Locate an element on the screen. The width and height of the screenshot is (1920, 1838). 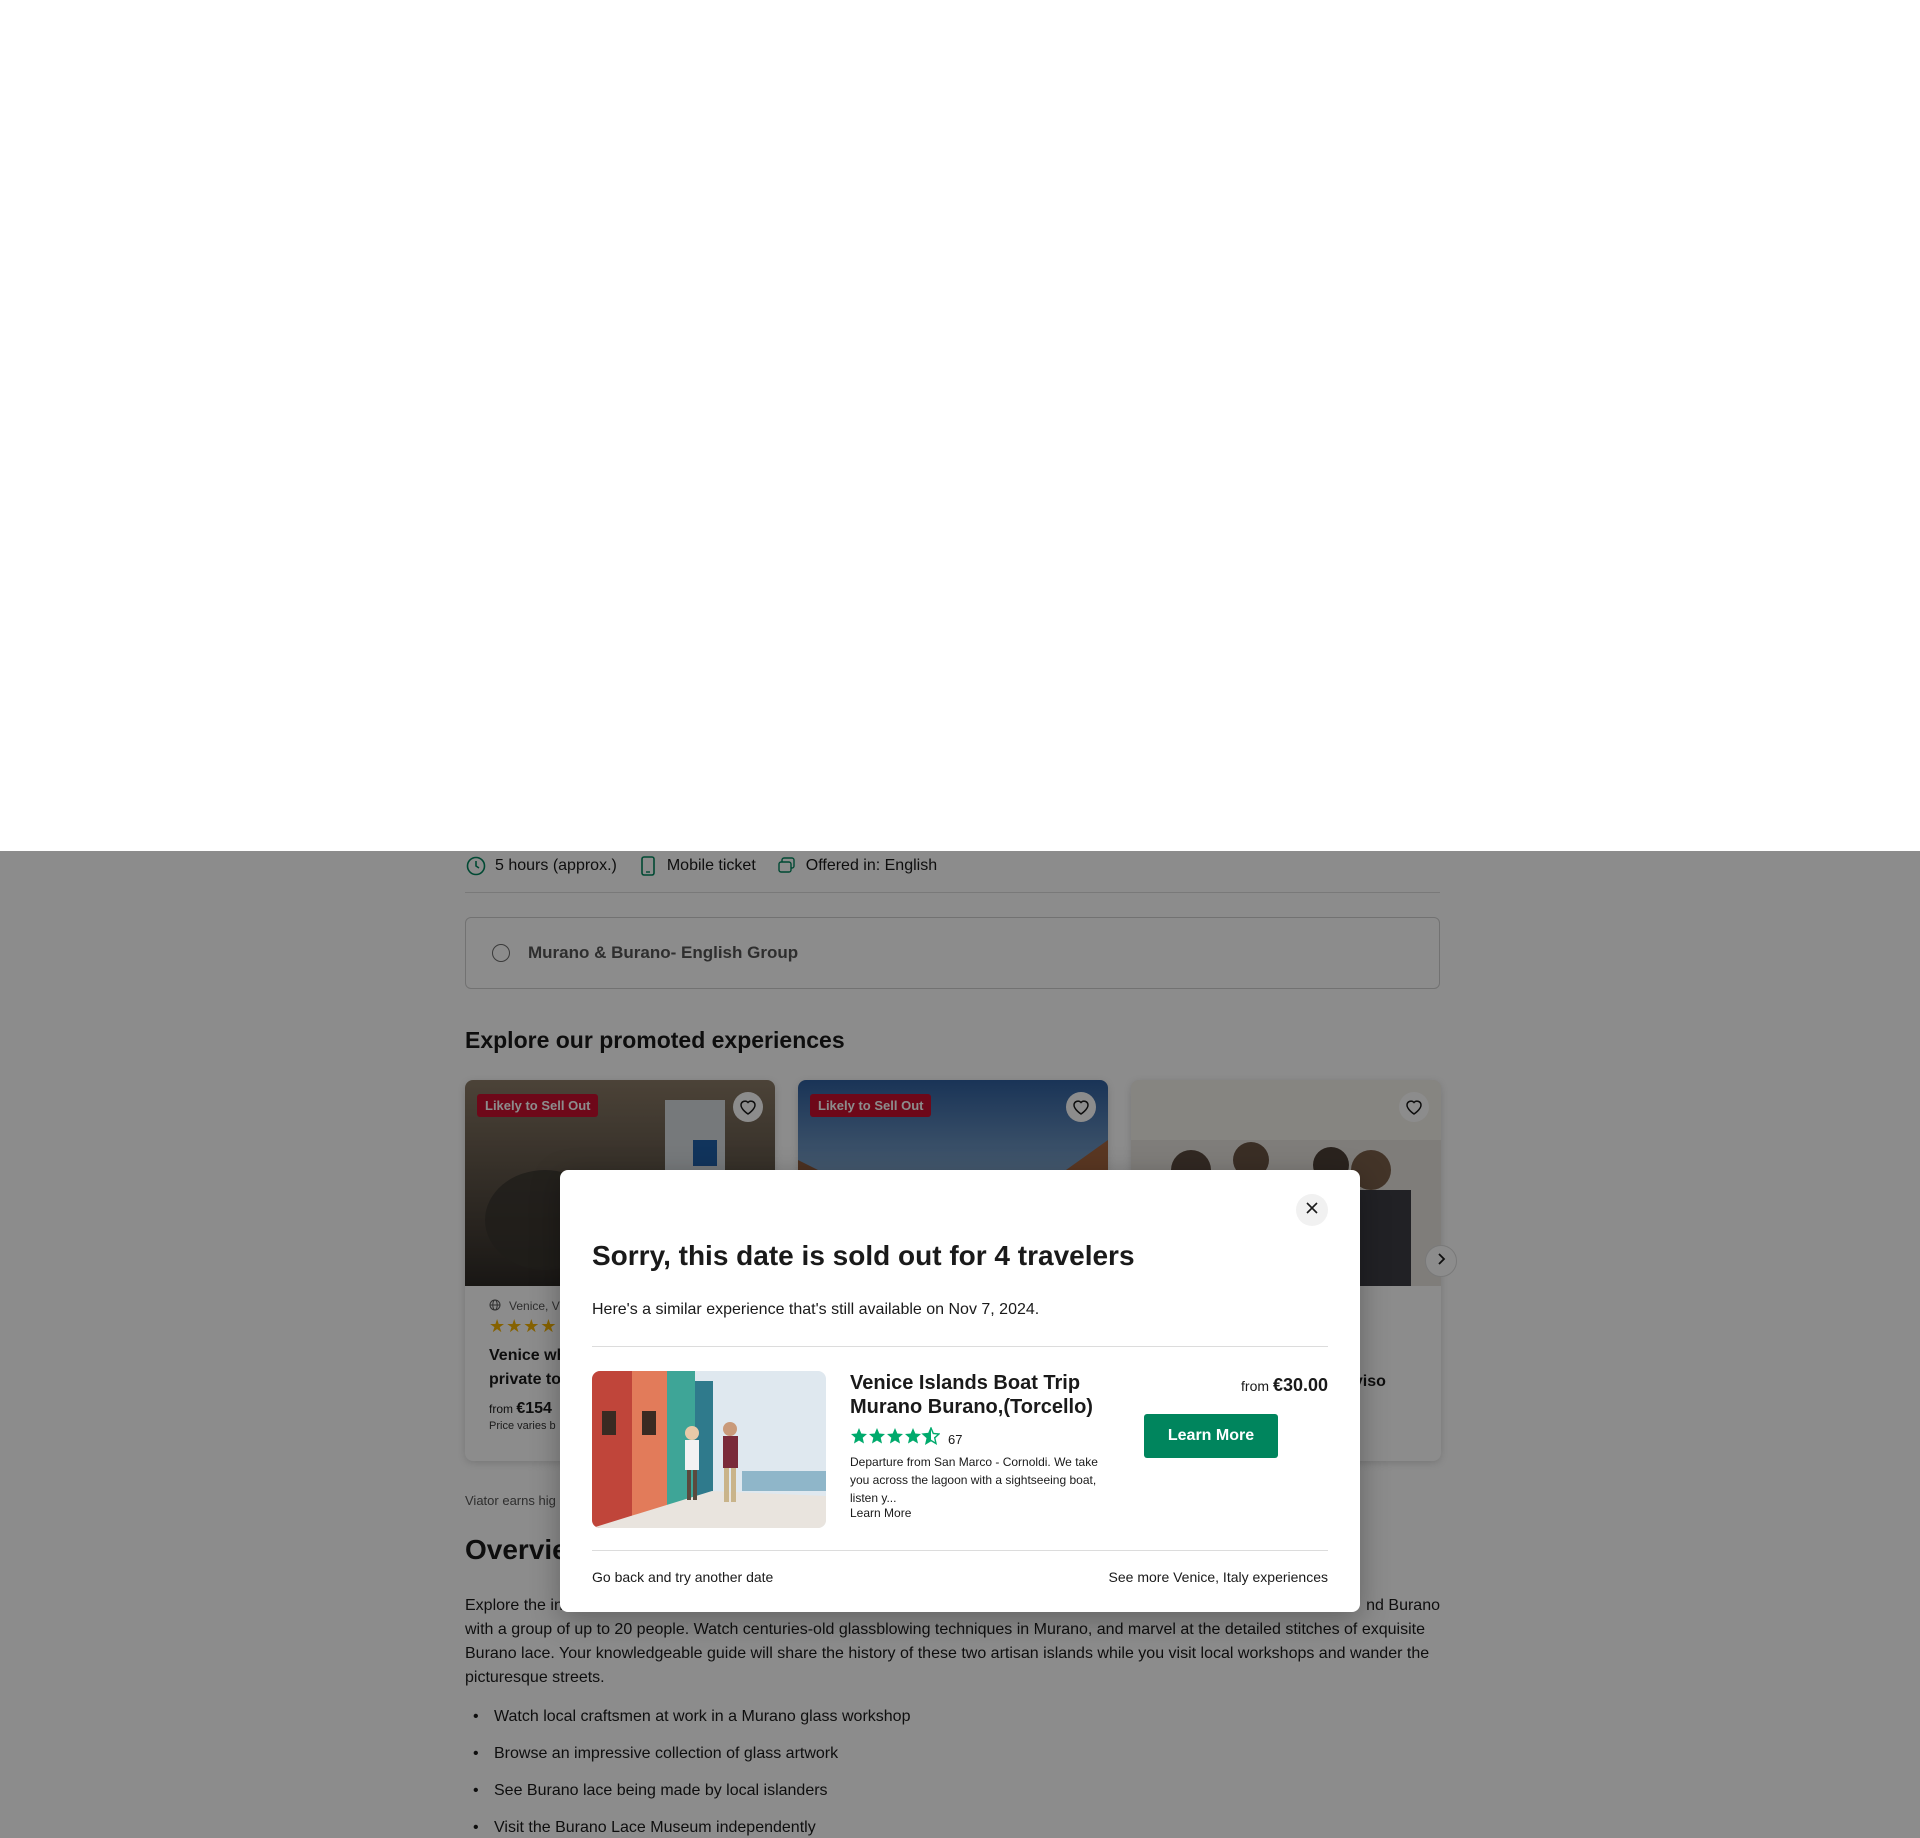
price-value: €30.00 is located at coordinates (1300, 1385).